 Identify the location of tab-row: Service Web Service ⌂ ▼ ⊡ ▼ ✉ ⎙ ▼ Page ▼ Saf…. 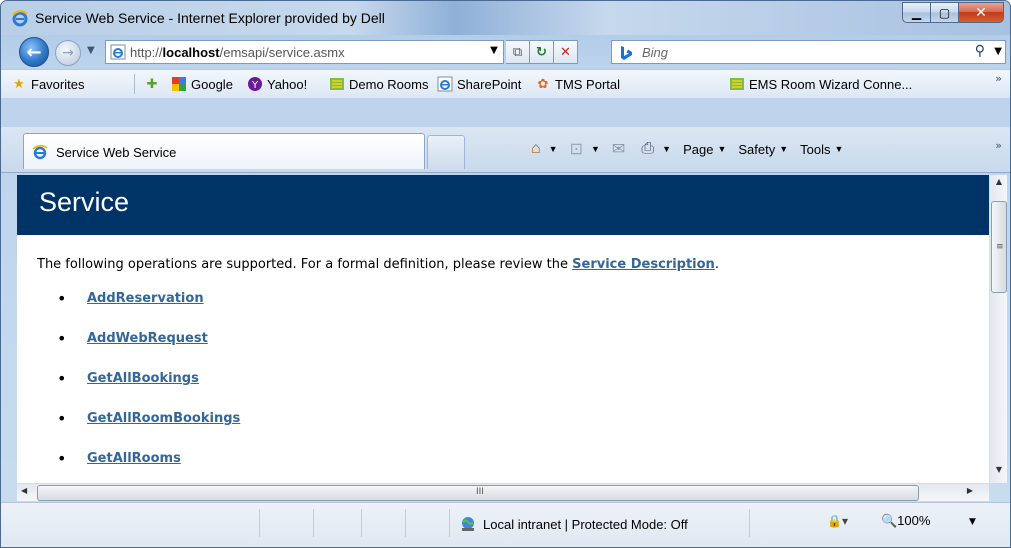
(505, 150).